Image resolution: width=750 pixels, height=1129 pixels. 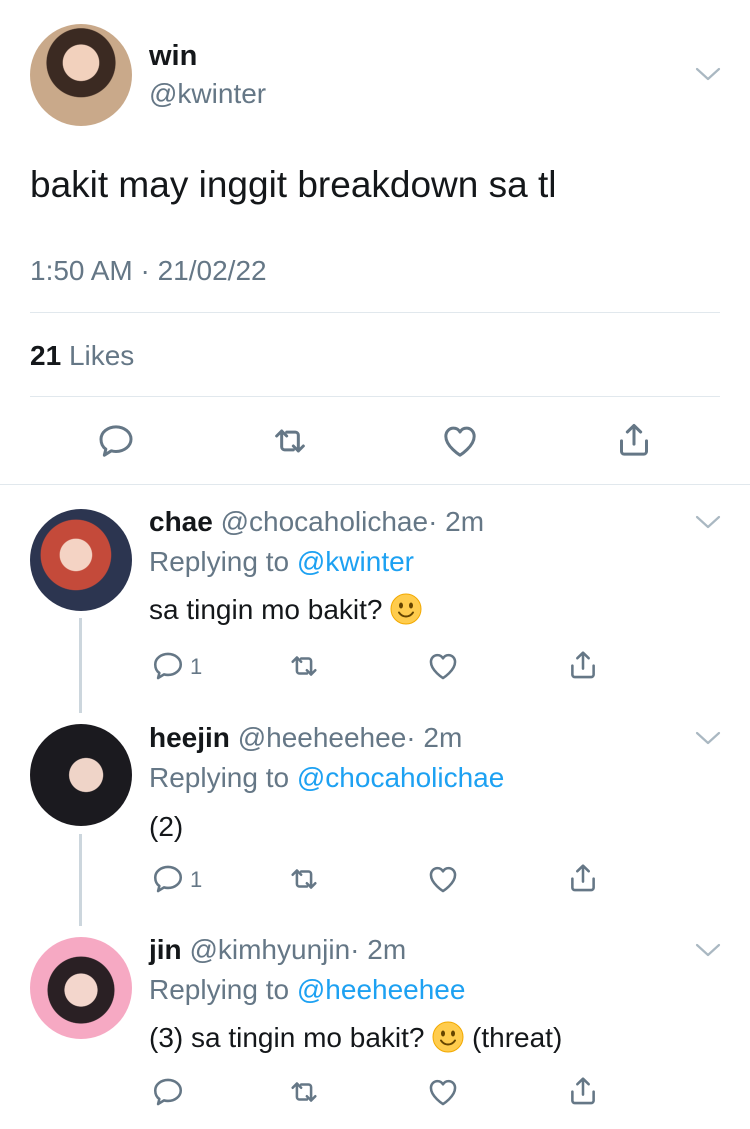 What do you see at coordinates (207, 94) in the screenshot?
I see `author-handle: @kwinter` at bounding box center [207, 94].